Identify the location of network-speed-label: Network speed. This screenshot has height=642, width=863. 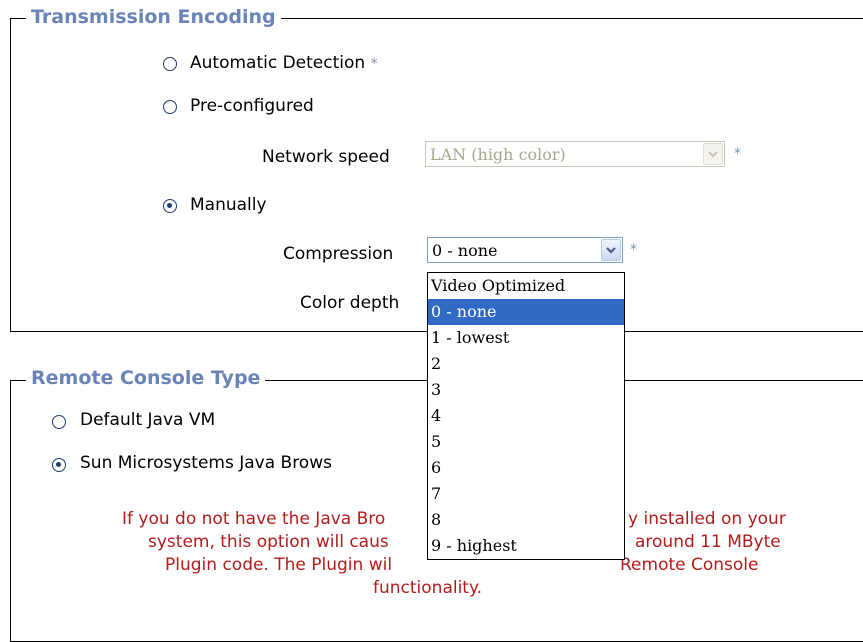
(326, 157).